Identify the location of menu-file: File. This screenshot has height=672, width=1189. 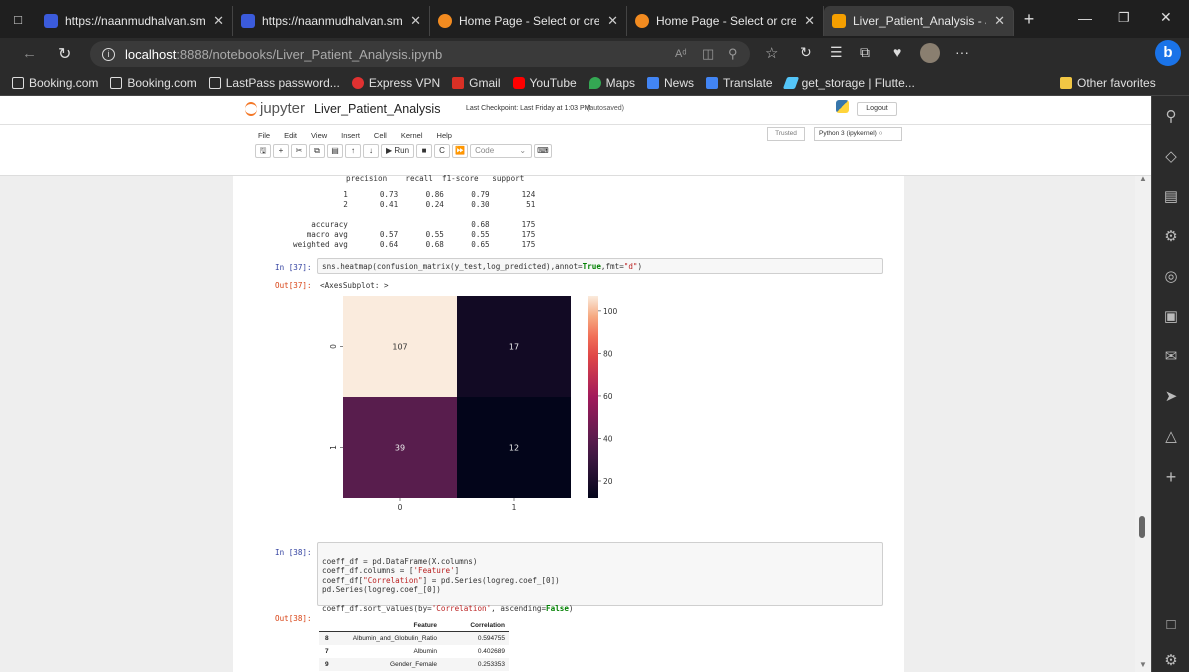
(264, 135).